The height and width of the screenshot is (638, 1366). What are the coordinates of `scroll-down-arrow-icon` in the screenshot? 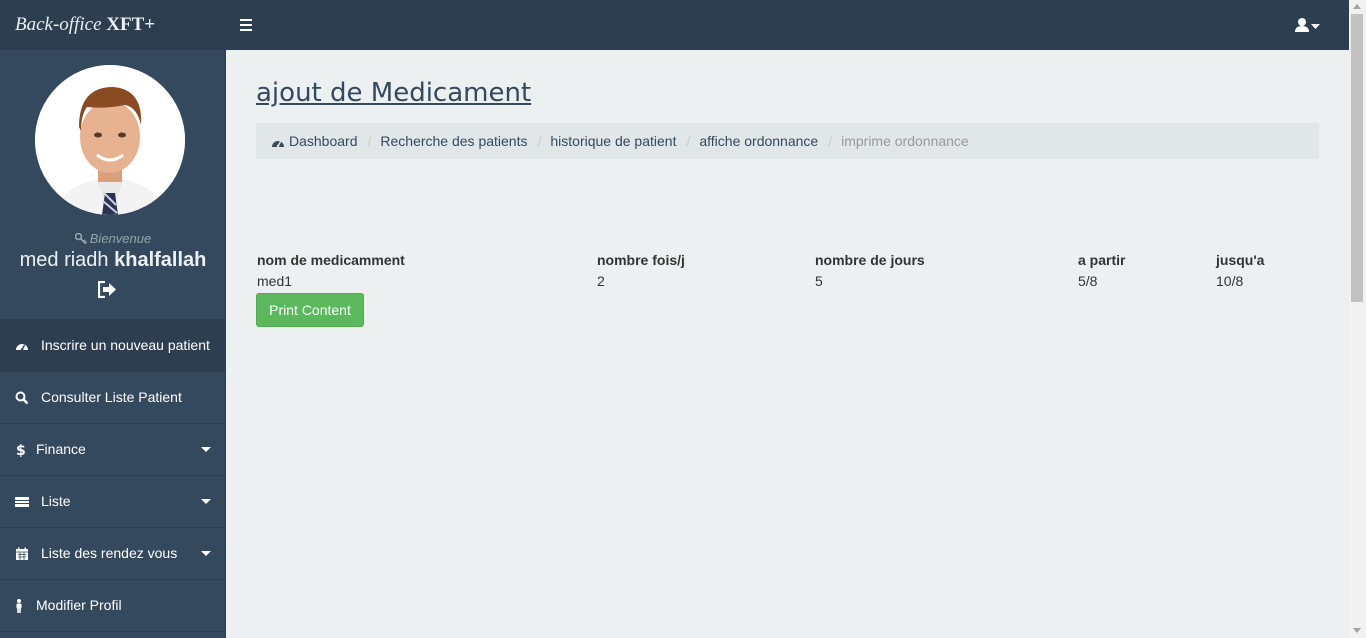 It's located at (1357, 630).